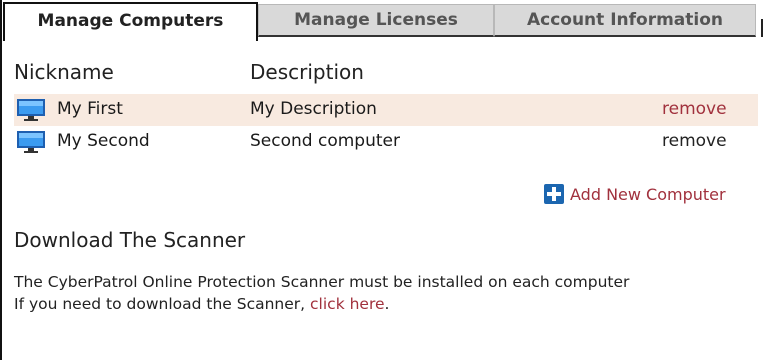  Describe the element at coordinates (64, 72) in the screenshot. I see `column-header-nickname: Nickname` at that location.